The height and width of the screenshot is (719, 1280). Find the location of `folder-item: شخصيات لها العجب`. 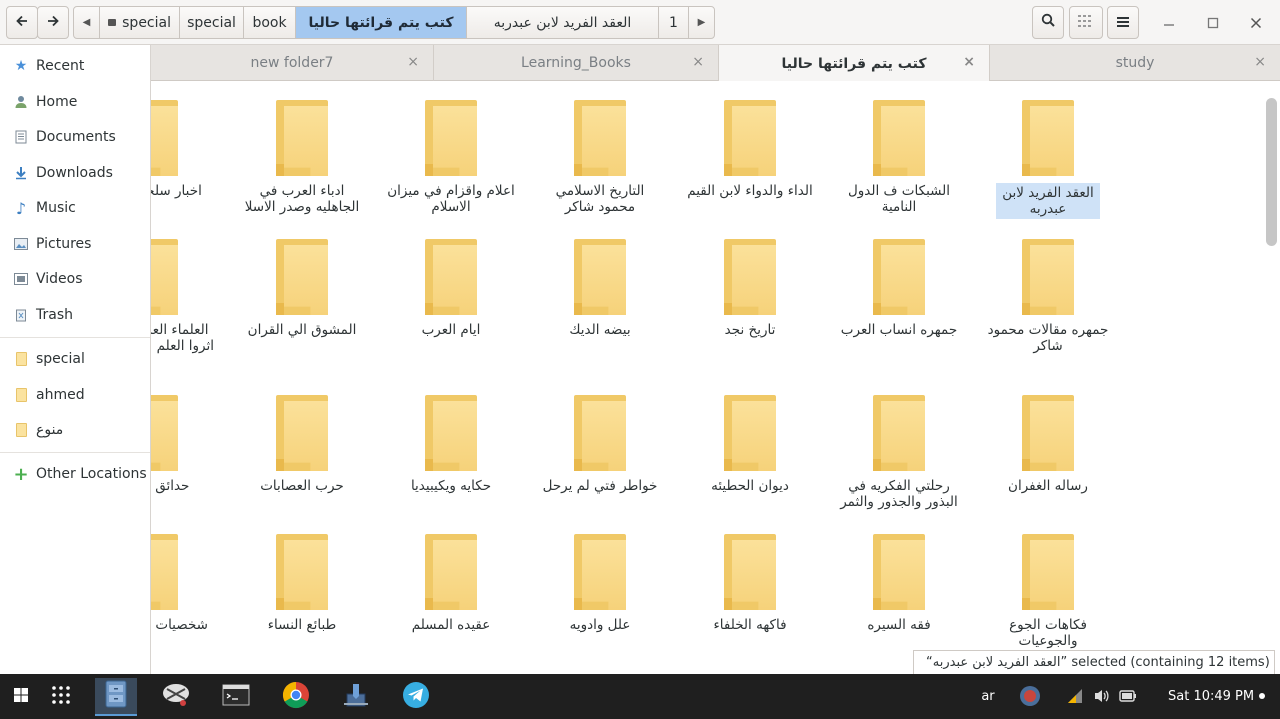

folder-item: شخصيات لها العجب is located at coordinates (183, 583).